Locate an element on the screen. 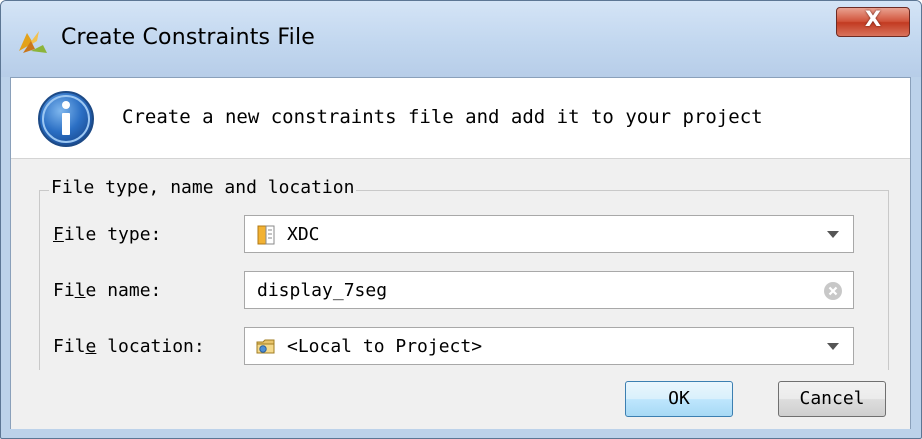 This screenshot has height=439, width=922. vivado-logo-icon is located at coordinates (33, 42).